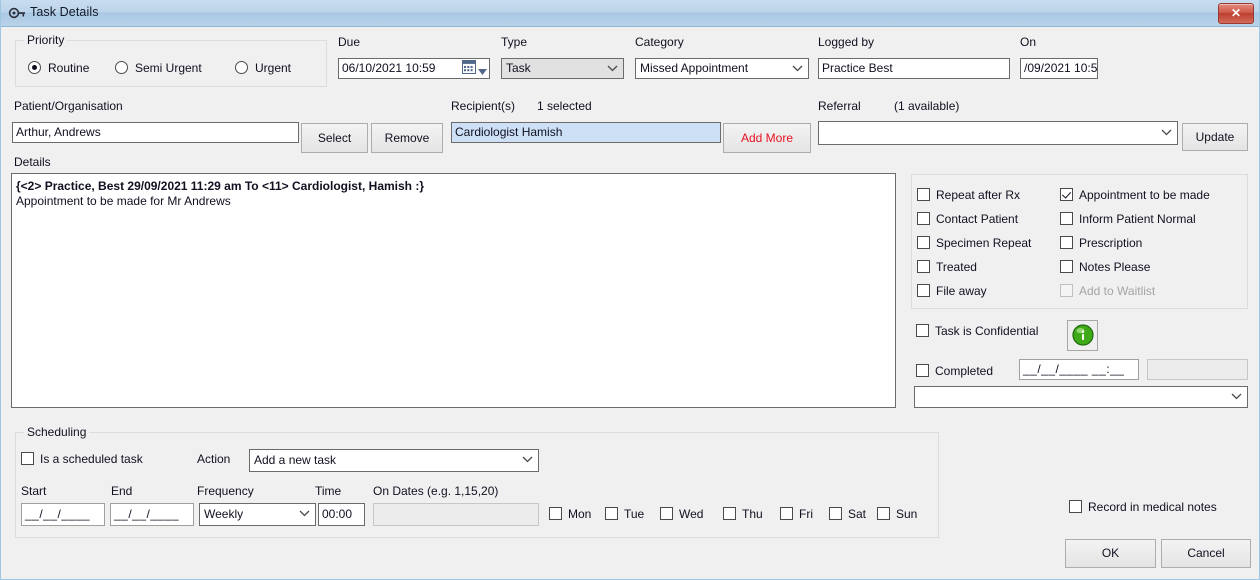  I want to click on checkbox-prescription: Prescription, so click(1101, 243).